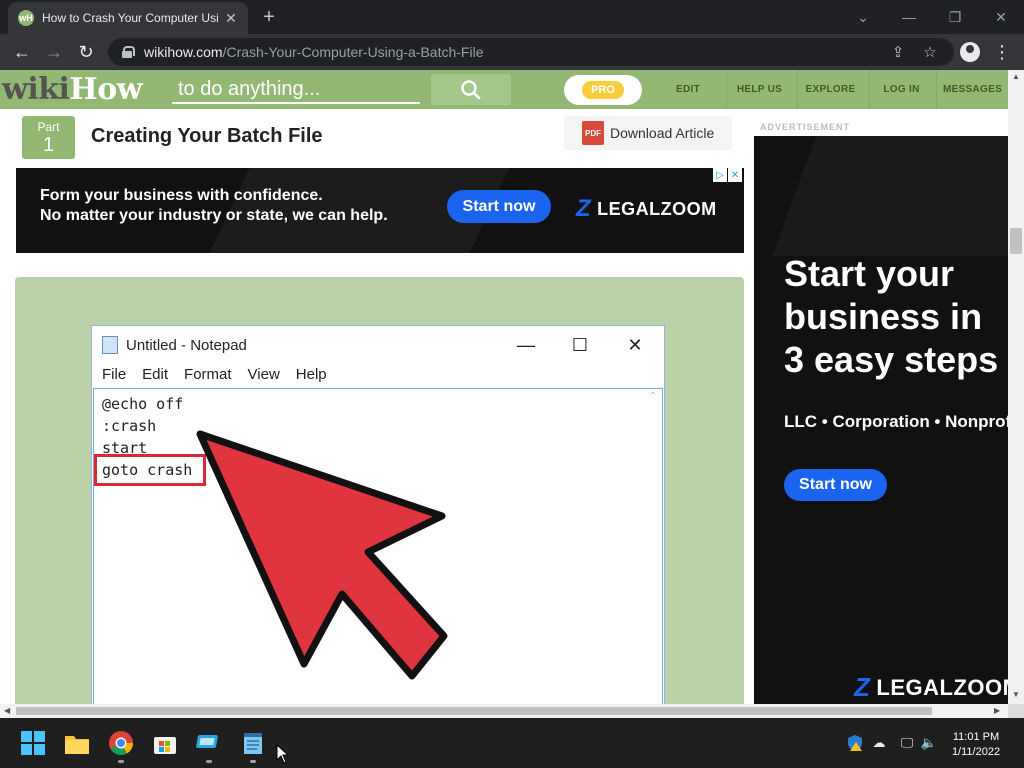  Describe the element at coordinates (207, 136) in the screenshot. I see `section-title: Creating Your Batch File` at that location.